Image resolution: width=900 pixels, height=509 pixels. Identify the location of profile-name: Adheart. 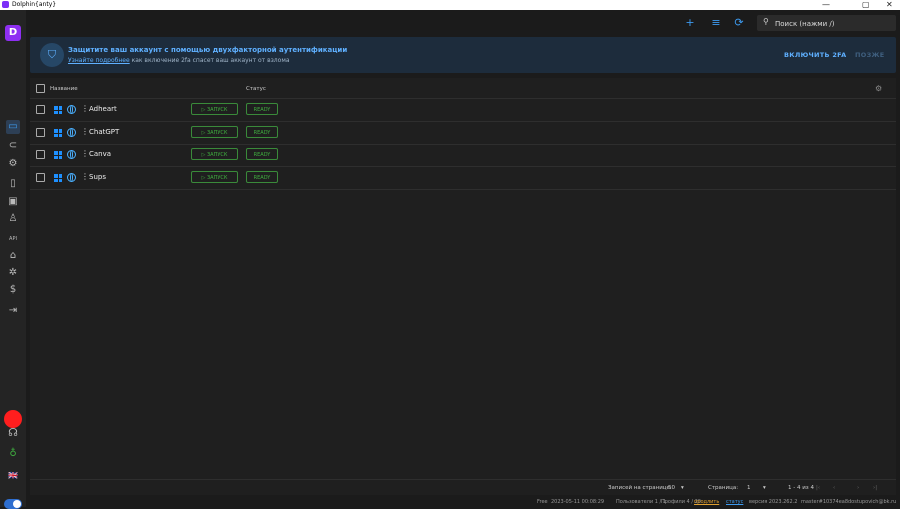
(103, 109).